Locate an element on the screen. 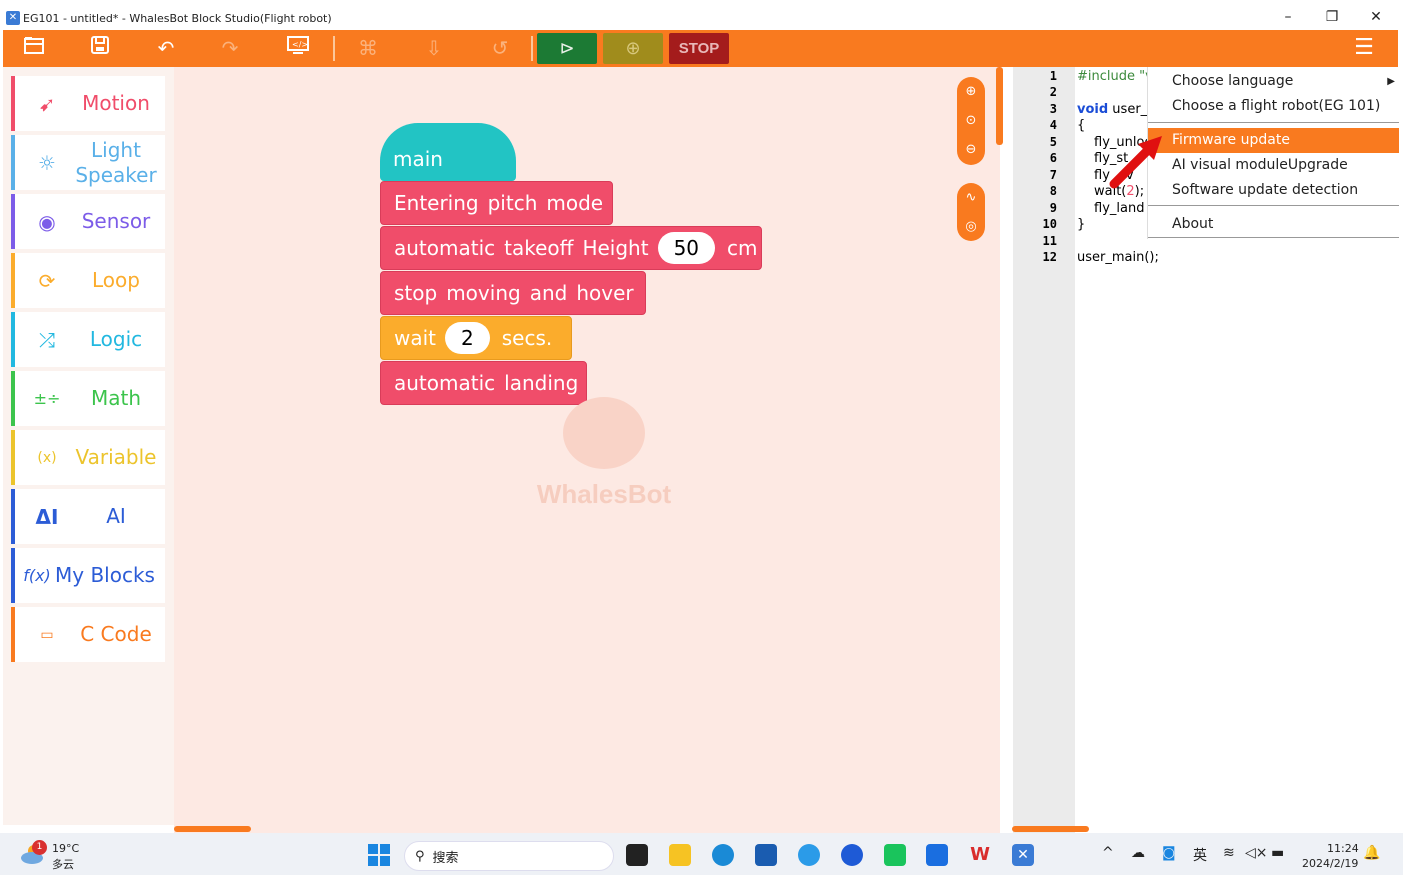 This screenshot has width=1403, height=875. whalesbot-taskbar-icon: ✕ is located at coordinates (1023, 855).